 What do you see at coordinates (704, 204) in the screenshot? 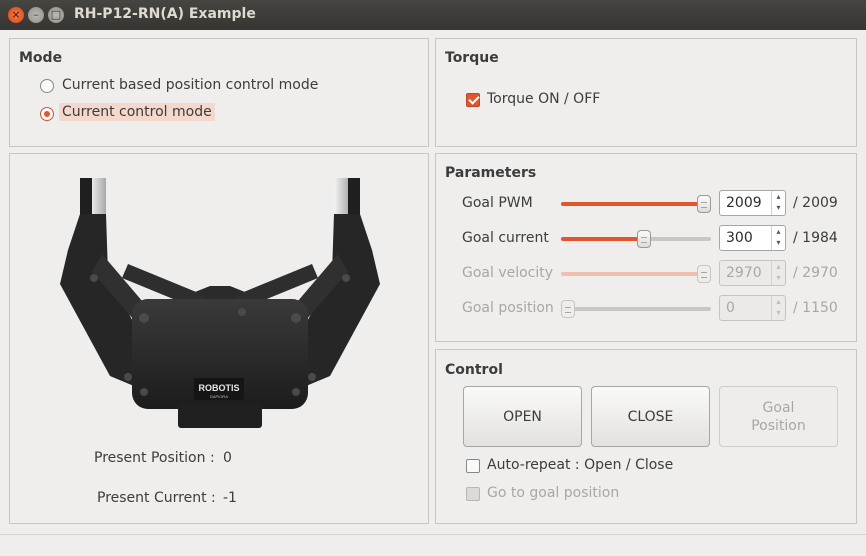
I see `goal-pwm-slider-handle` at bounding box center [704, 204].